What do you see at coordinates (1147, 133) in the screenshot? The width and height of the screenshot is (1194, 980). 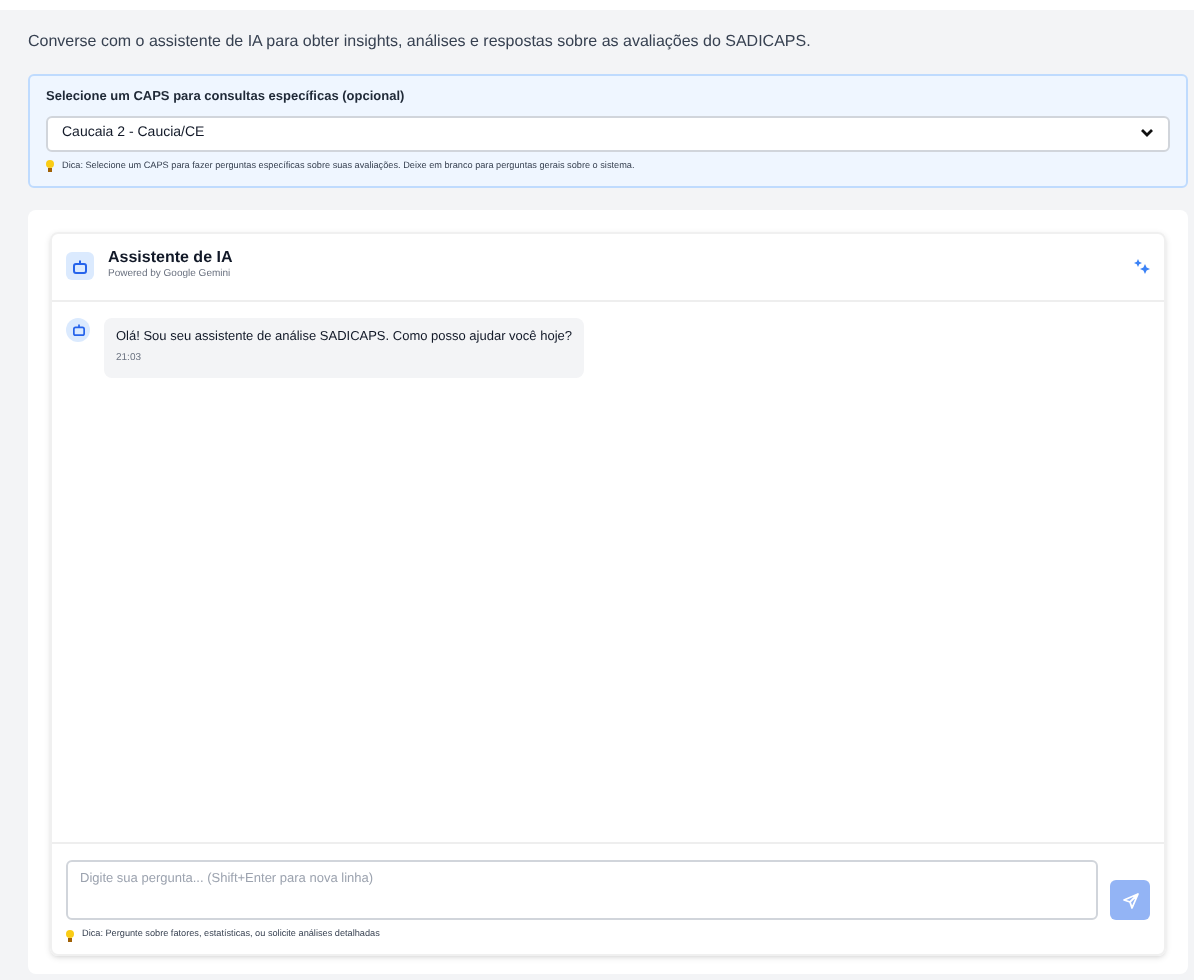 I see `chevron-down-icon` at bounding box center [1147, 133].